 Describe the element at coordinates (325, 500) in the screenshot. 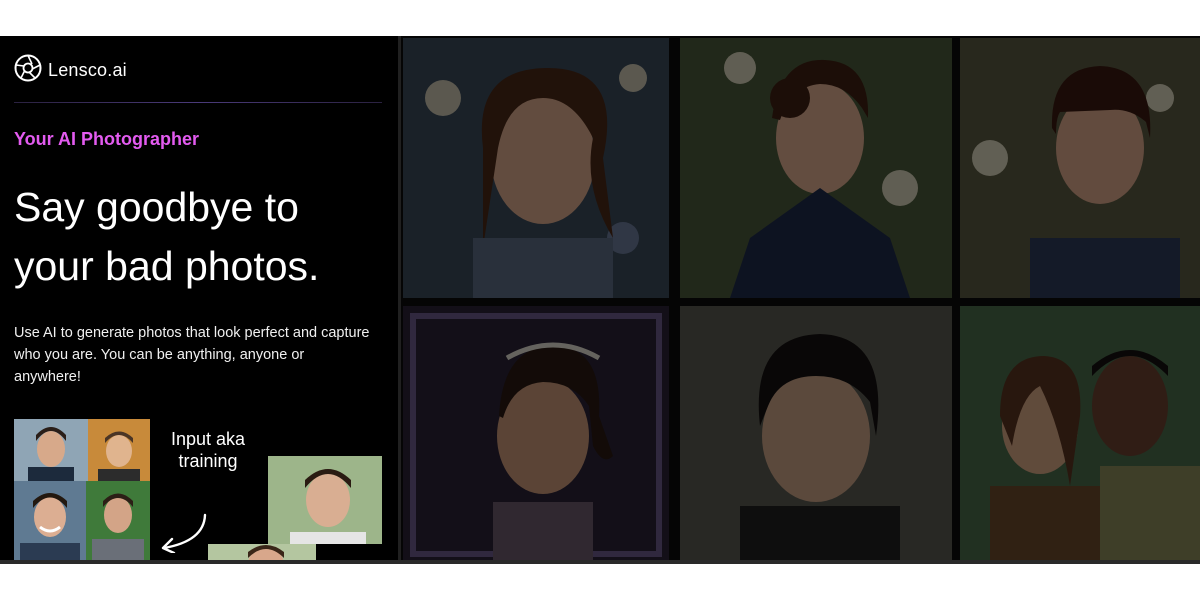

I see `generated-photo` at that location.